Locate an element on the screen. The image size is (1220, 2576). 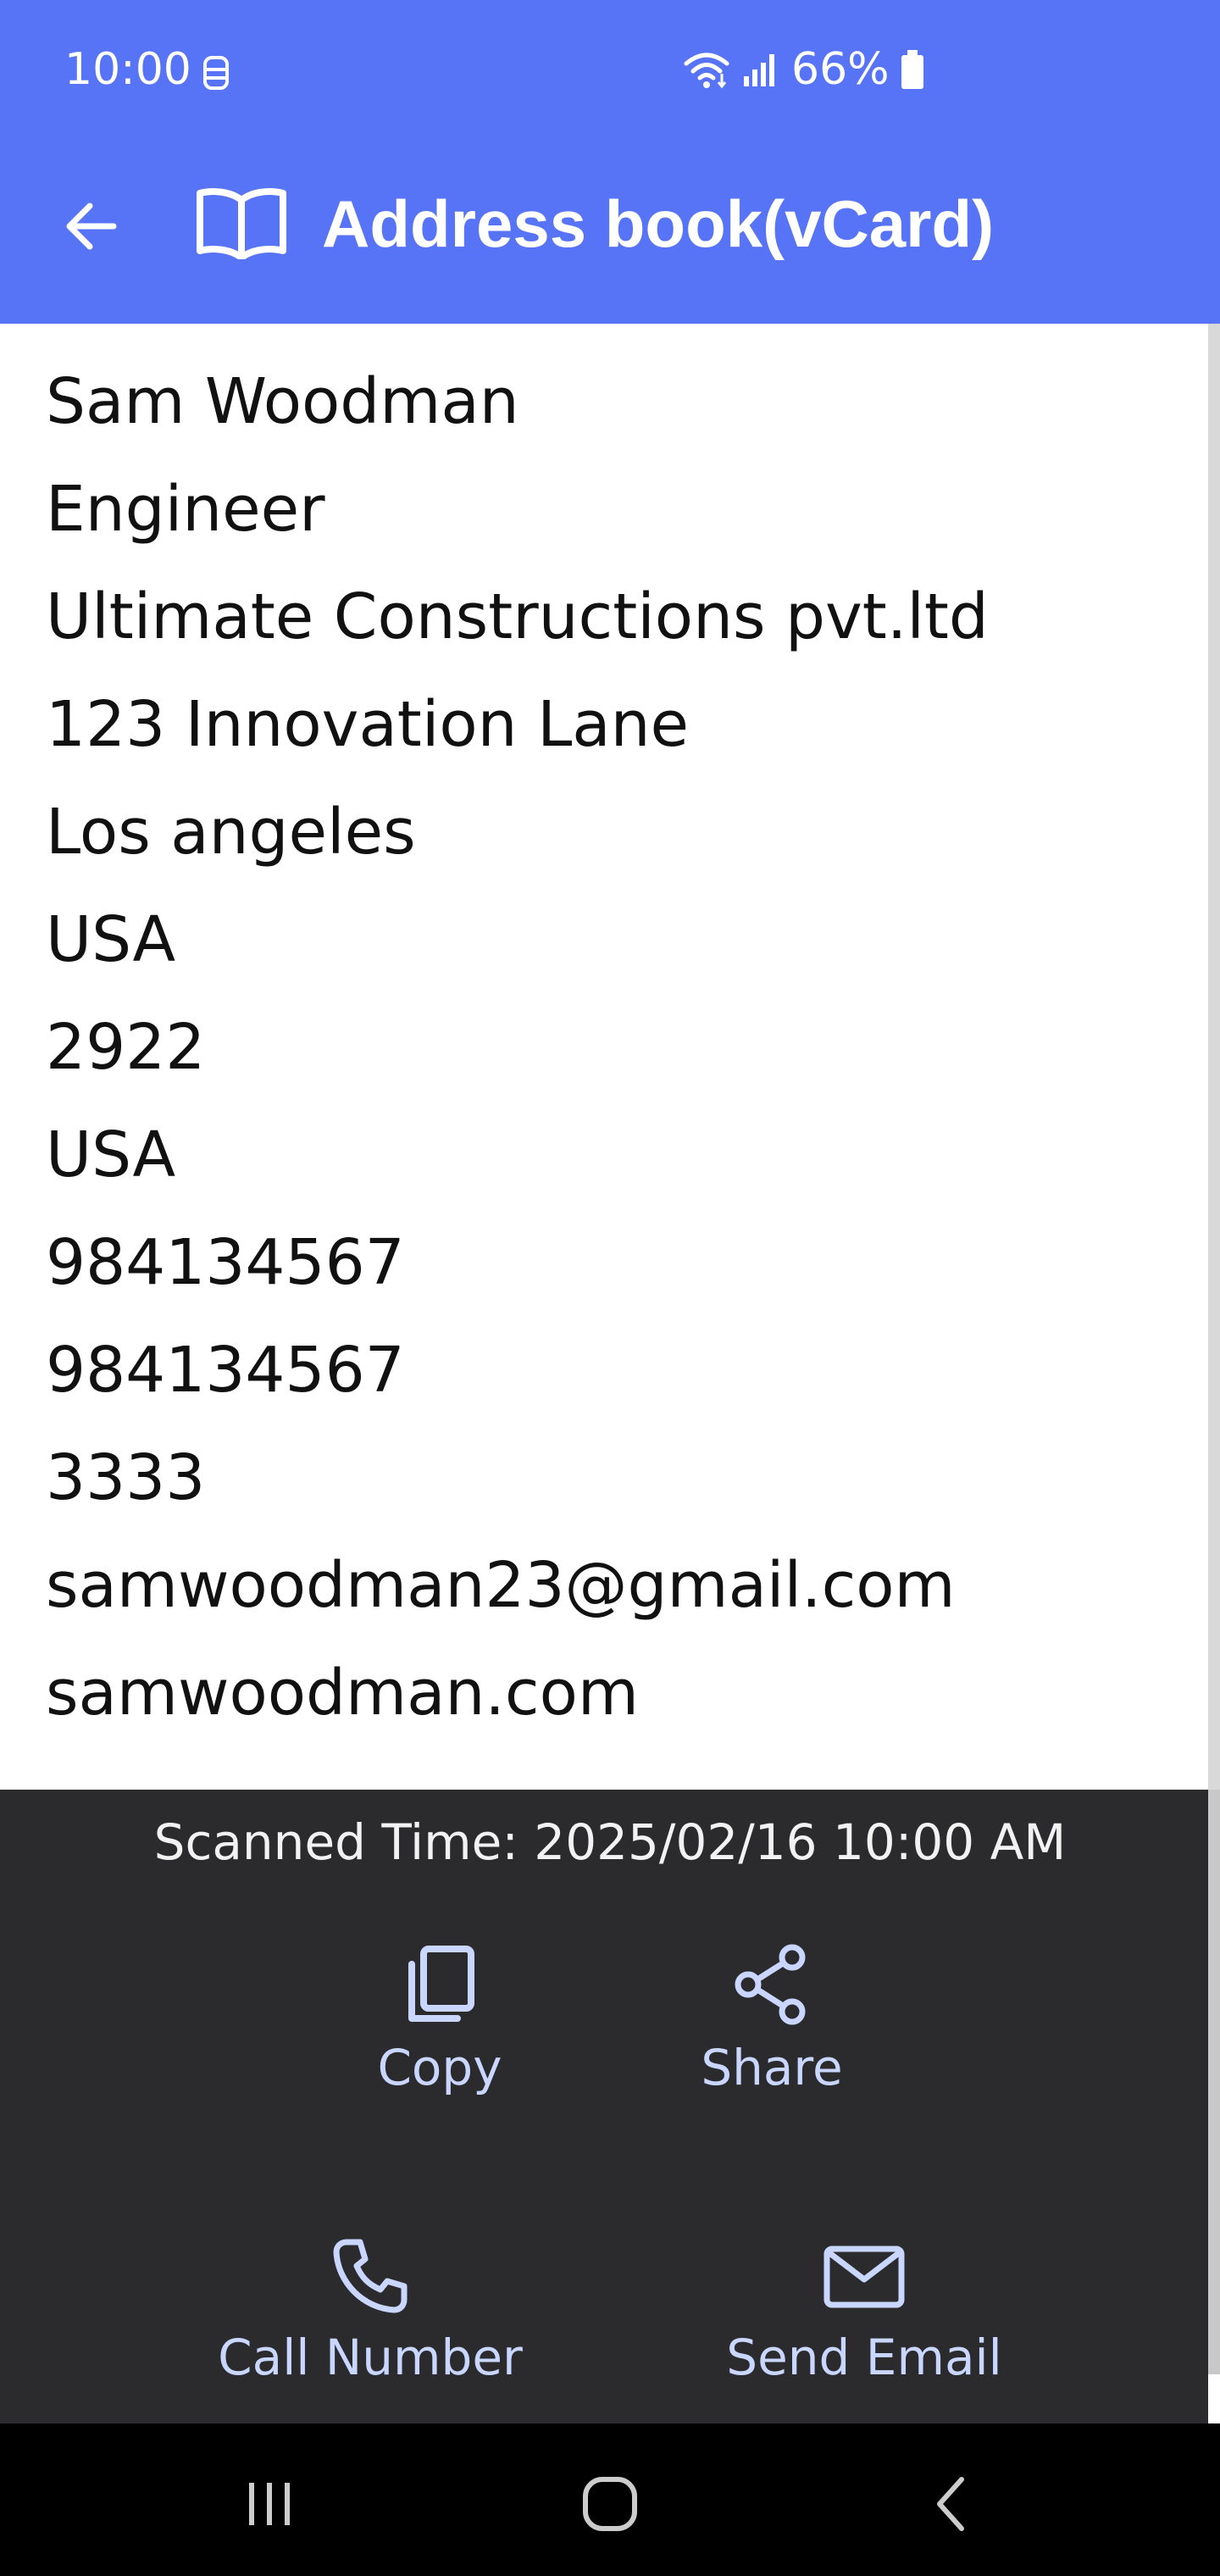
contact-phone: 984134567 is located at coordinates (225, 1262).